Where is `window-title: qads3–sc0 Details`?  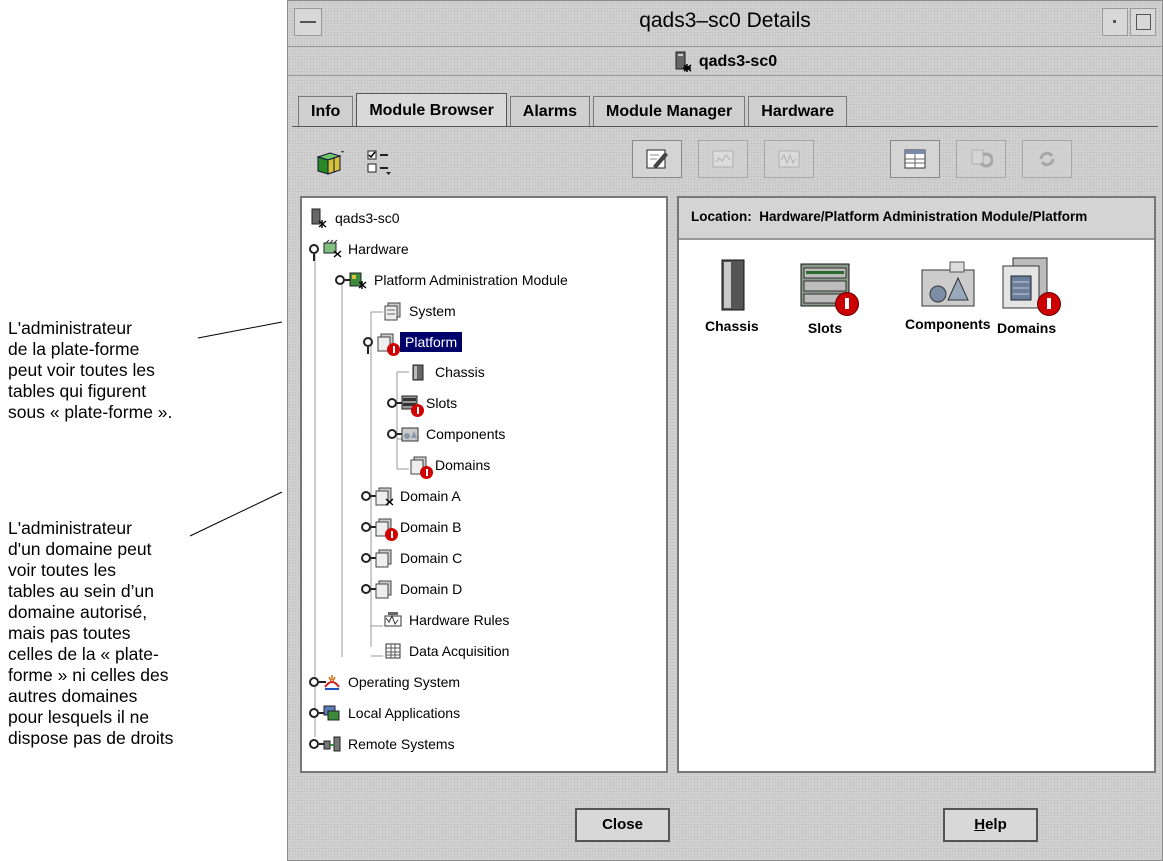
window-title: qads3–sc0 Details is located at coordinates (725, 20).